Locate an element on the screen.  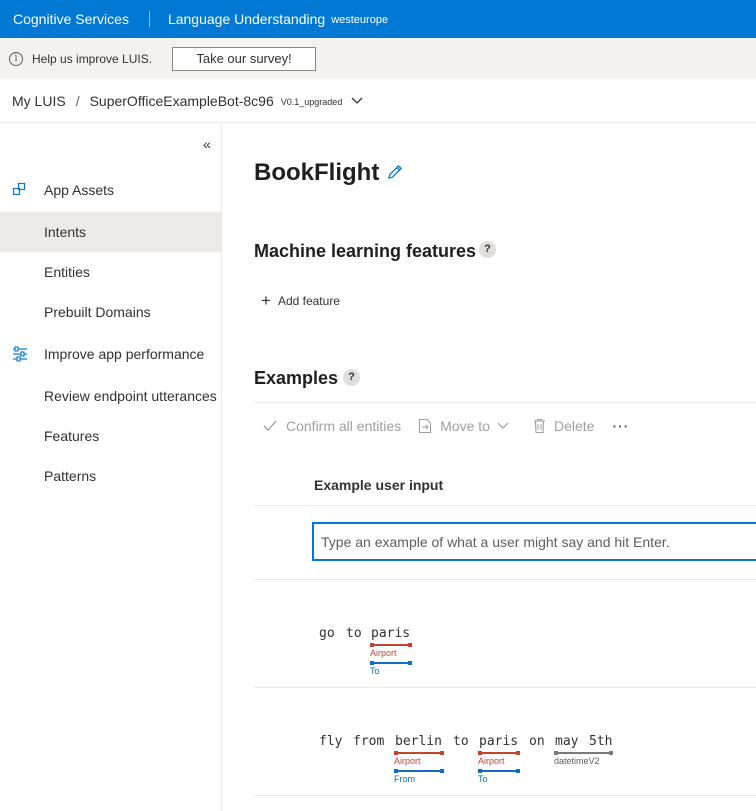
move-document-icon is located at coordinates (425, 425).